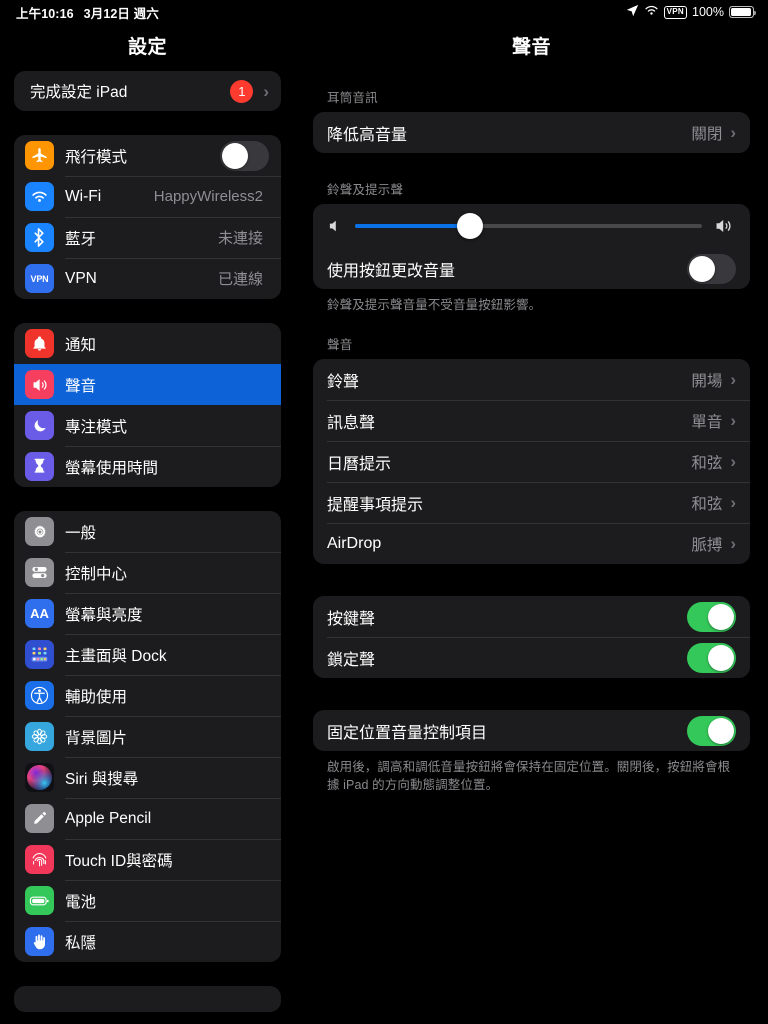 This screenshot has width=768, height=1024. Describe the element at coordinates (351, 660) in the screenshot. I see `row-label: 鎖定聲` at that location.